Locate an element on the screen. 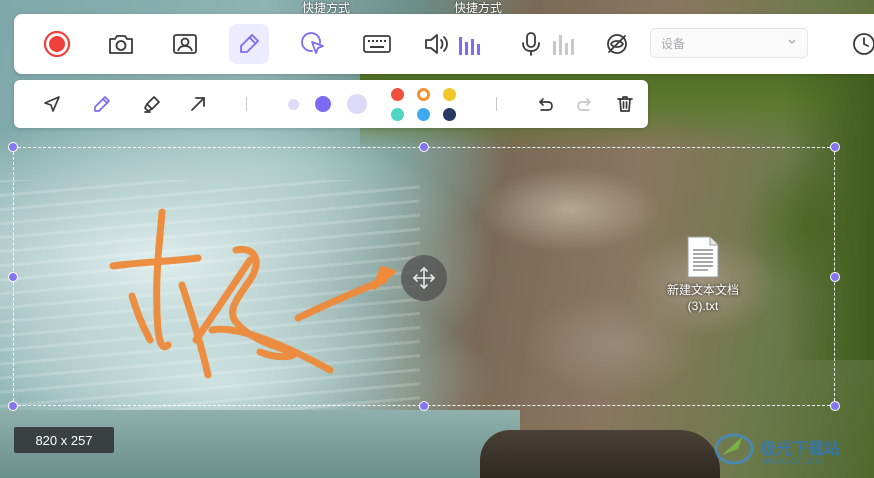  move-arrows-icon is located at coordinates (424, 278).